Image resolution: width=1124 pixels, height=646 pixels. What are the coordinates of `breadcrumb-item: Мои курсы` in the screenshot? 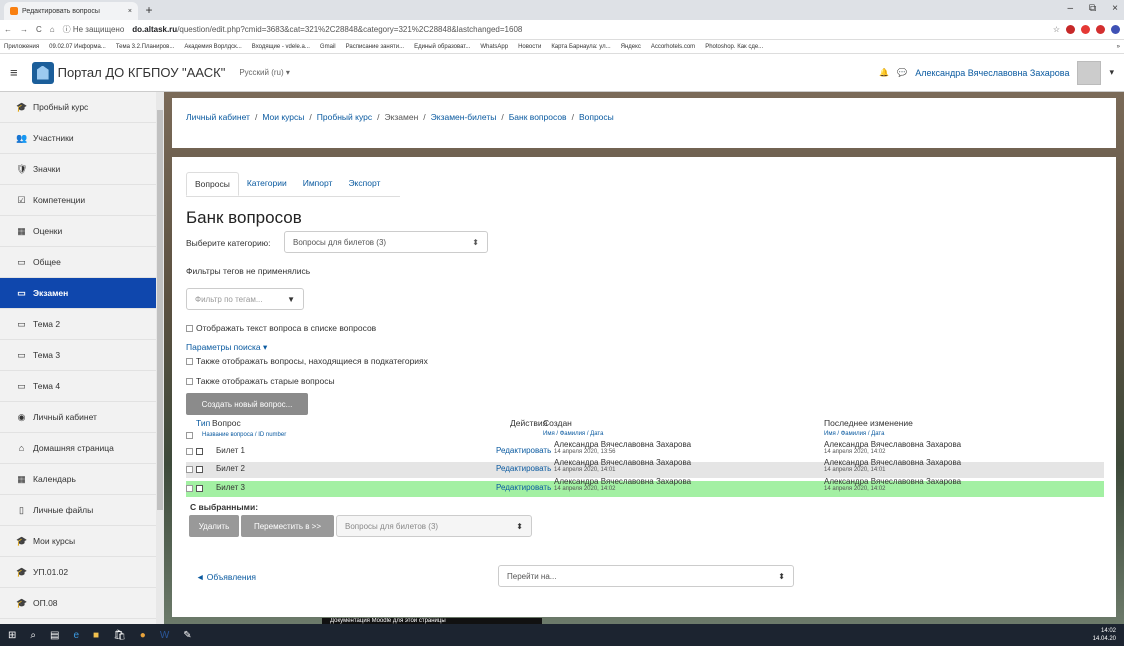 It's located at (283, 117).